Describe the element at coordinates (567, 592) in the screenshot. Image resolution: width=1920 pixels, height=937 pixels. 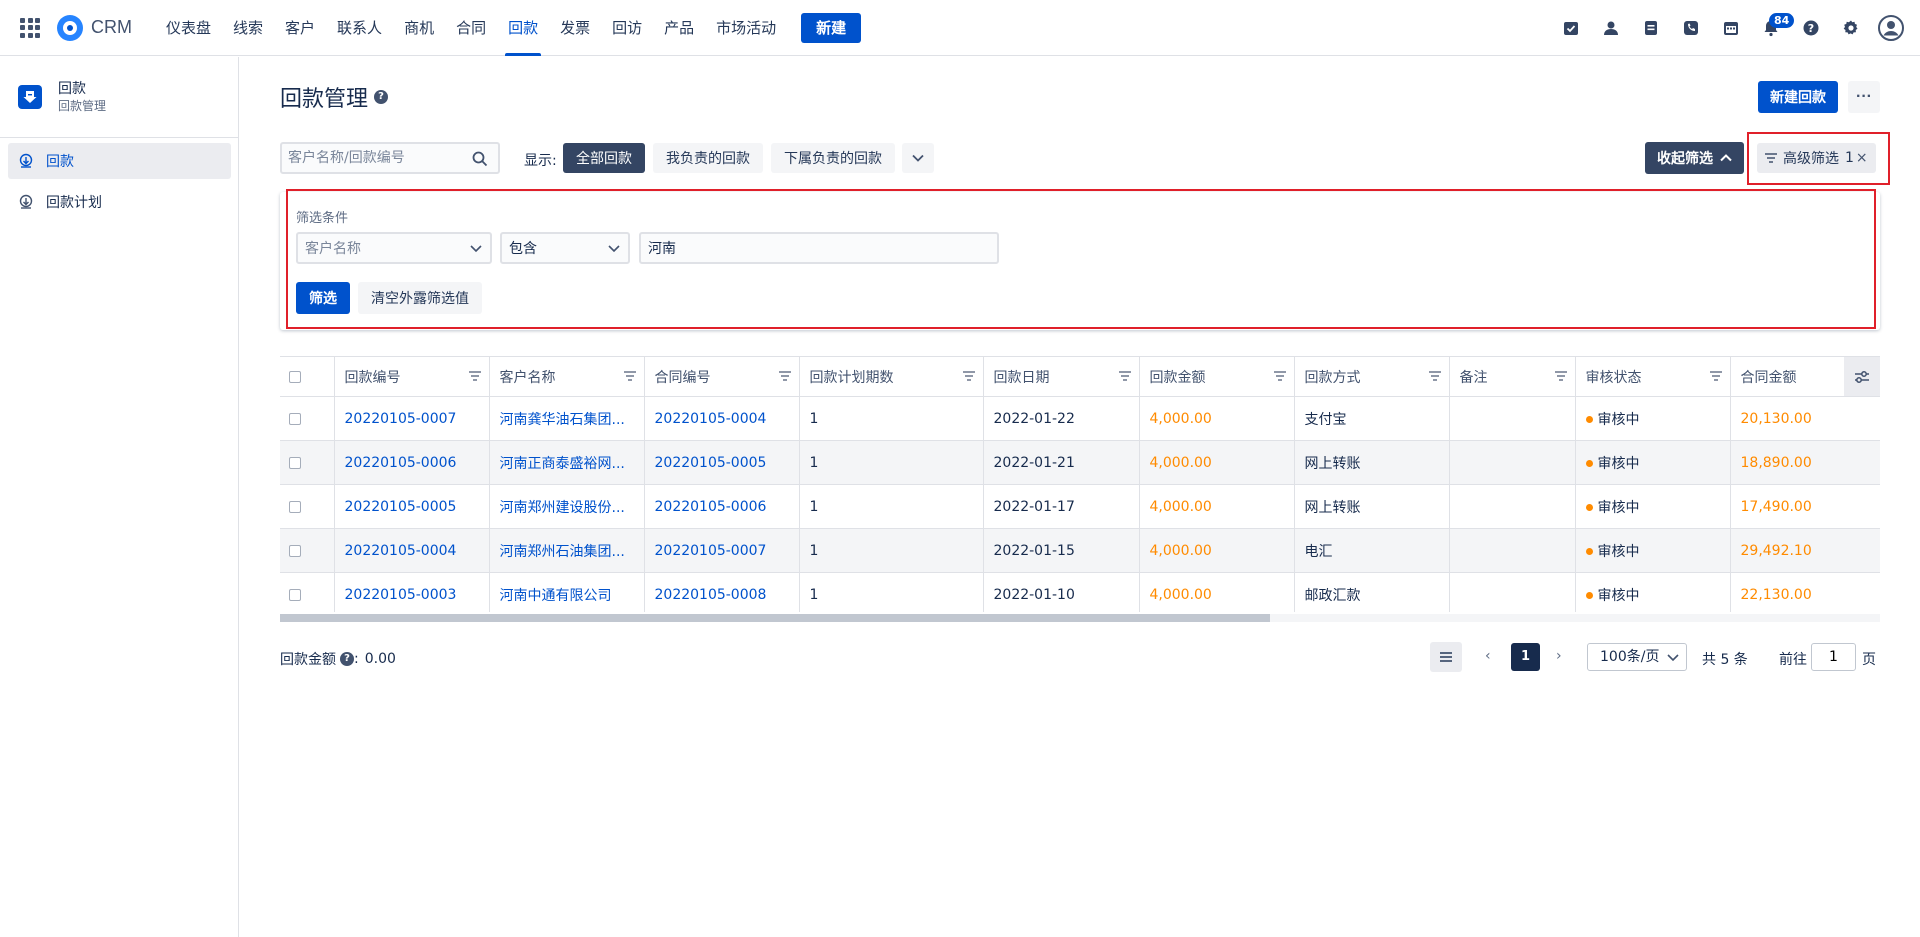
I see `cell-customer: 河南中通有限公司` at that location.